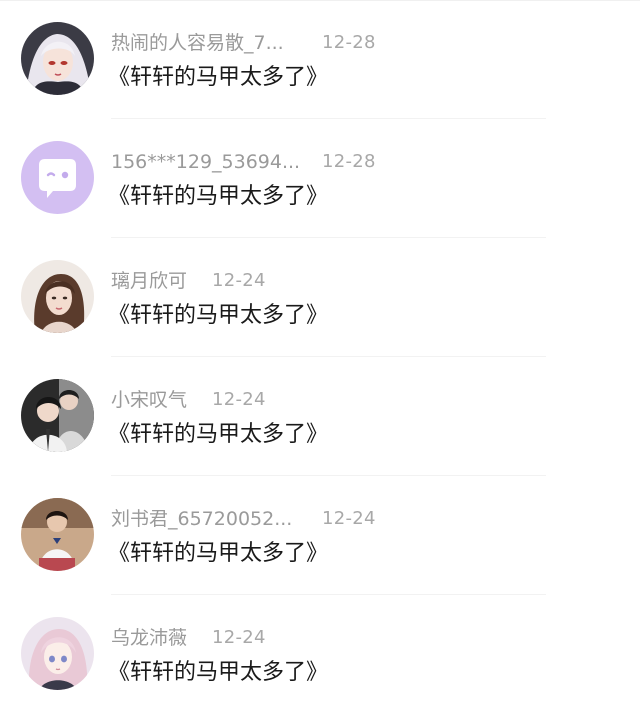 The image size is (640, 716). Describe the element at coordinates (188, 281) in the screenshot. I see `comment-meta: 璃月欣可 12-24` at that location.